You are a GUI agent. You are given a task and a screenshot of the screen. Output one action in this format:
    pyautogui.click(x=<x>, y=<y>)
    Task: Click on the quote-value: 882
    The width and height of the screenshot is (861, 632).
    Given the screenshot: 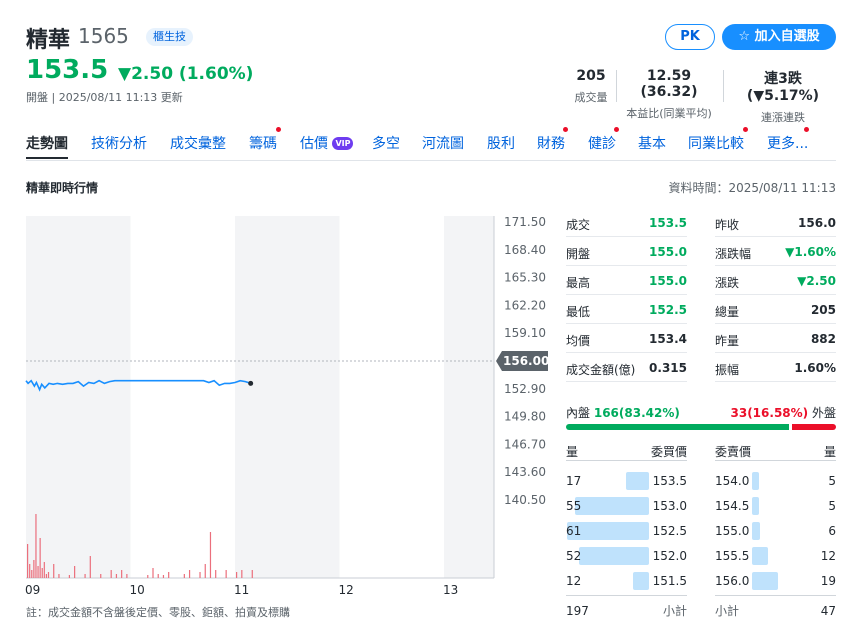 What is the action you would take?
    pyautogui.click(x=823, y=339)
    